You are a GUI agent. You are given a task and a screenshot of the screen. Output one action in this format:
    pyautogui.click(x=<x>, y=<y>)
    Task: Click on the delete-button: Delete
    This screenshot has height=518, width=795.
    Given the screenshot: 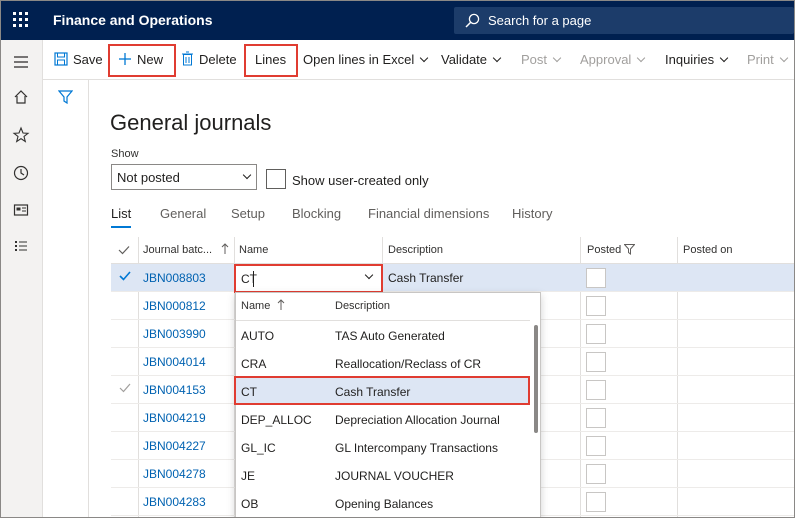 What is the action you would take?
    pyautogui.click(x=218, y=59)
    